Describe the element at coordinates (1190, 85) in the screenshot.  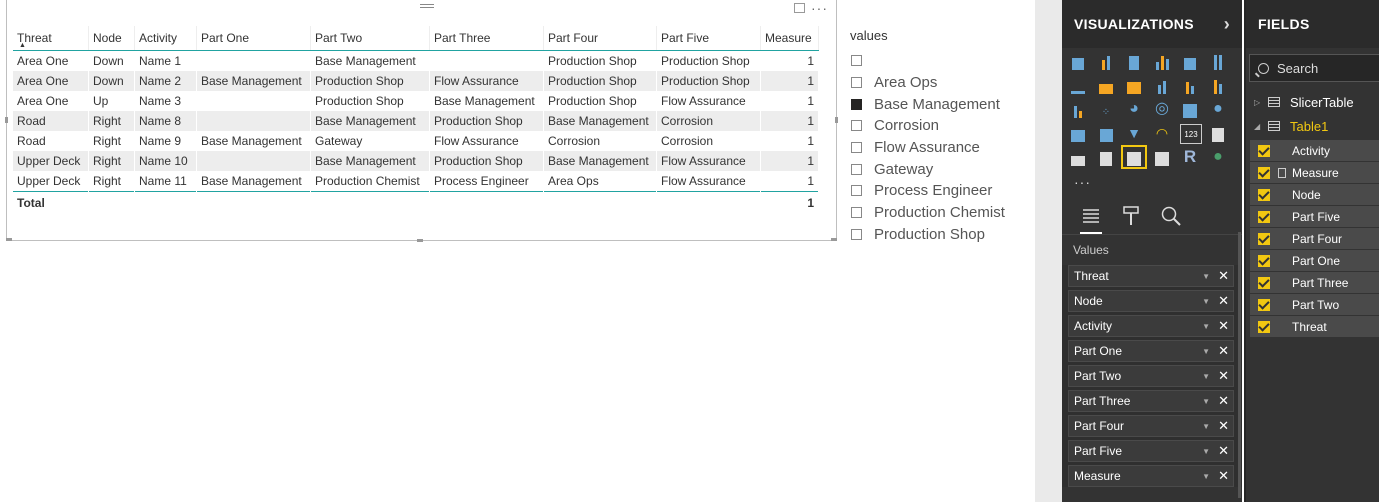
I see `line-and-stacked-column-icon` at that location.